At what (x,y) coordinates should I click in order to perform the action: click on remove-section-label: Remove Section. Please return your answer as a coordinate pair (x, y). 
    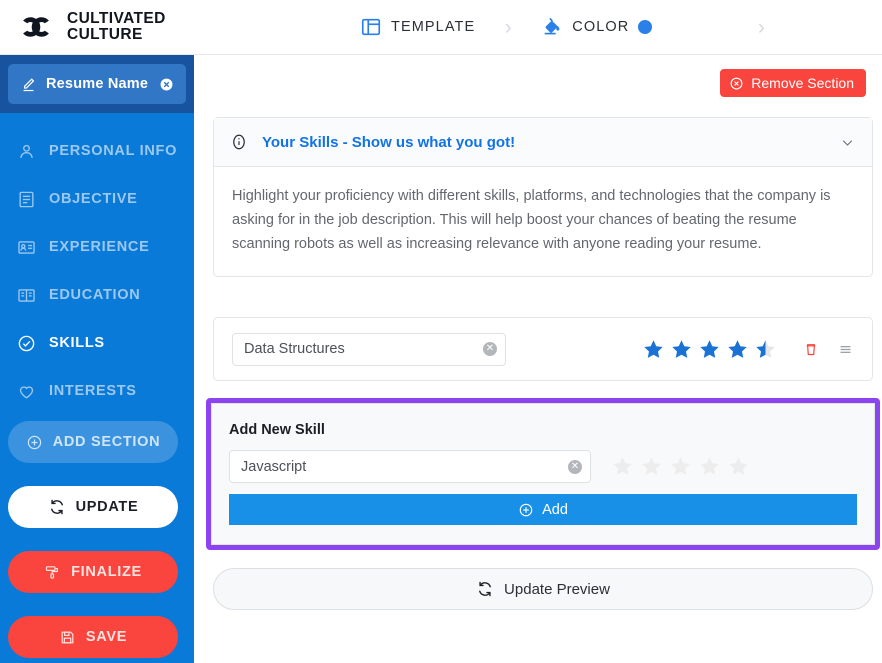
    Looking at the image, I should click on (802, 83).